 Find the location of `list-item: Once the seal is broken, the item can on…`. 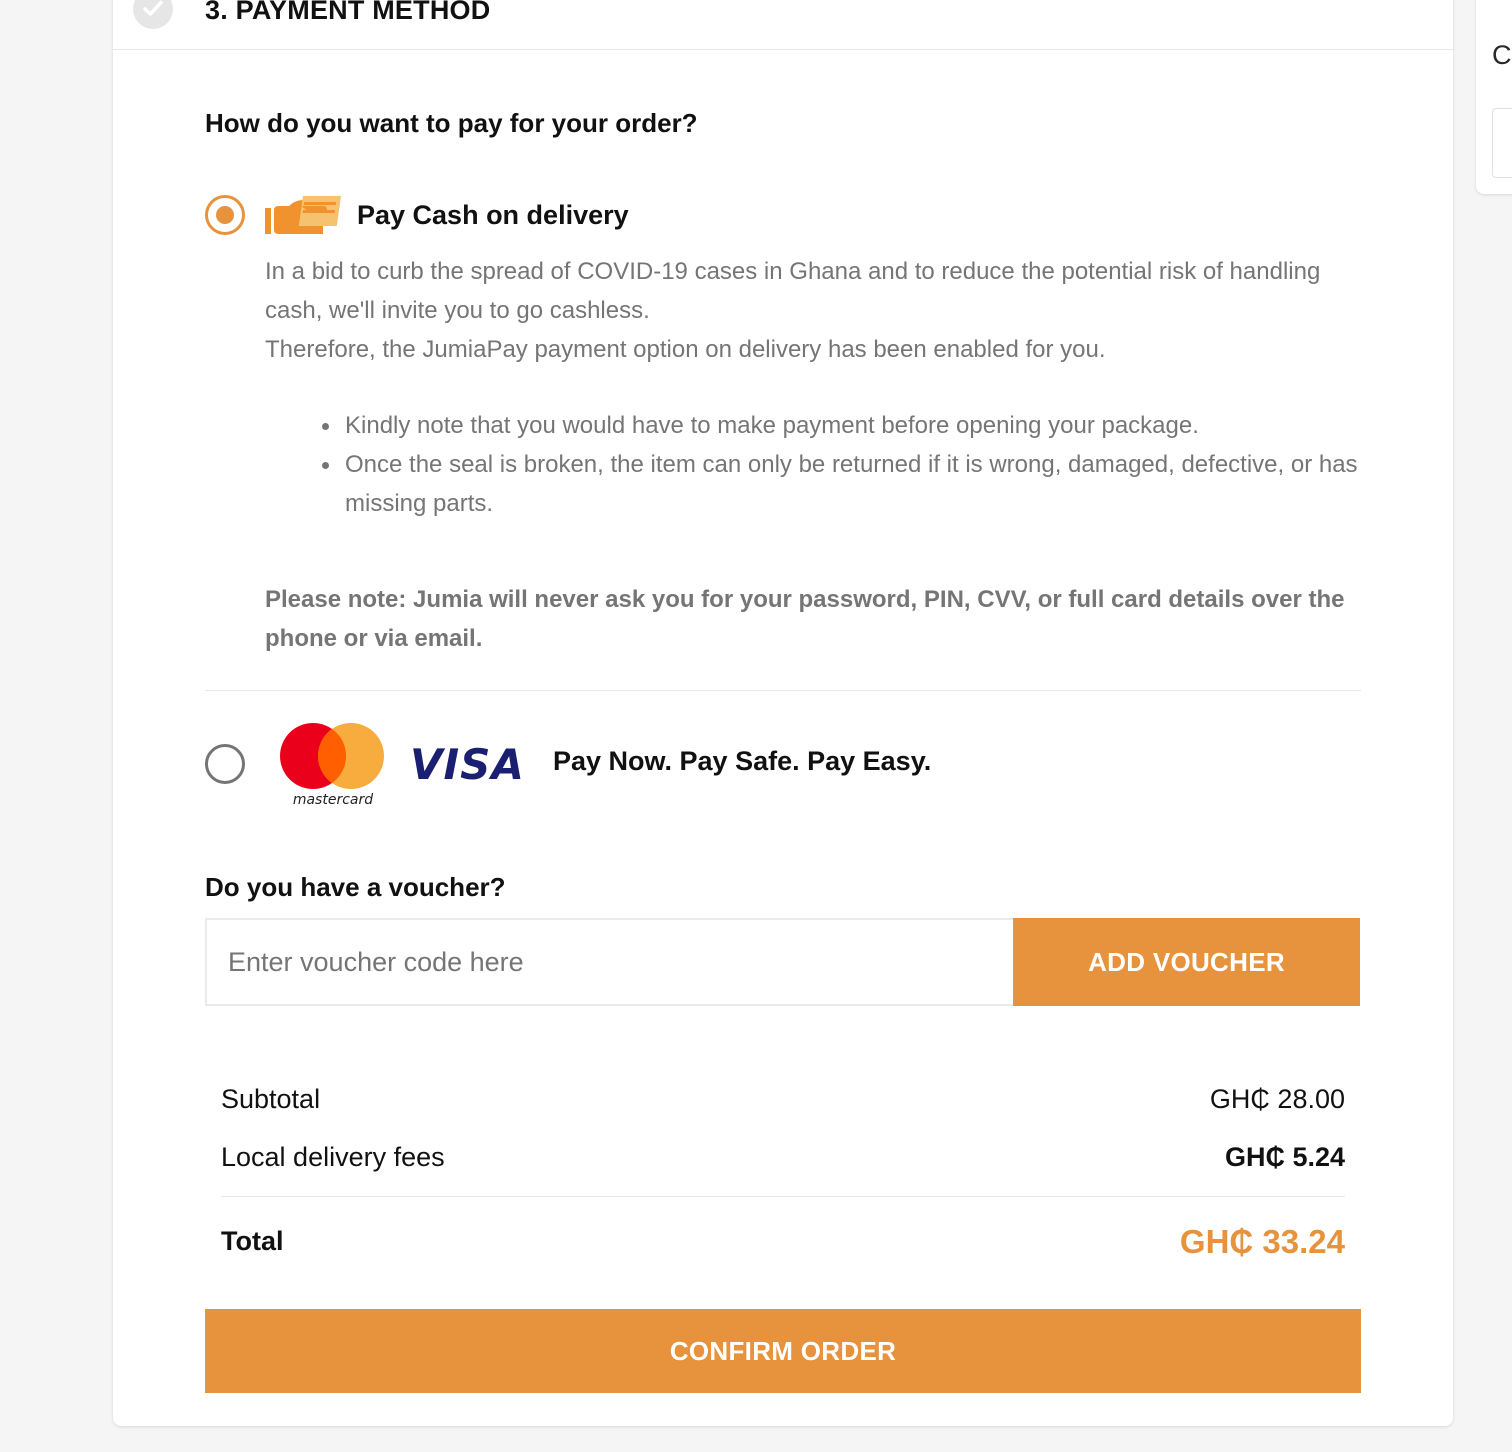

list-item: Once the seal is broken, the item can on… is located at coordinates (853, 484).